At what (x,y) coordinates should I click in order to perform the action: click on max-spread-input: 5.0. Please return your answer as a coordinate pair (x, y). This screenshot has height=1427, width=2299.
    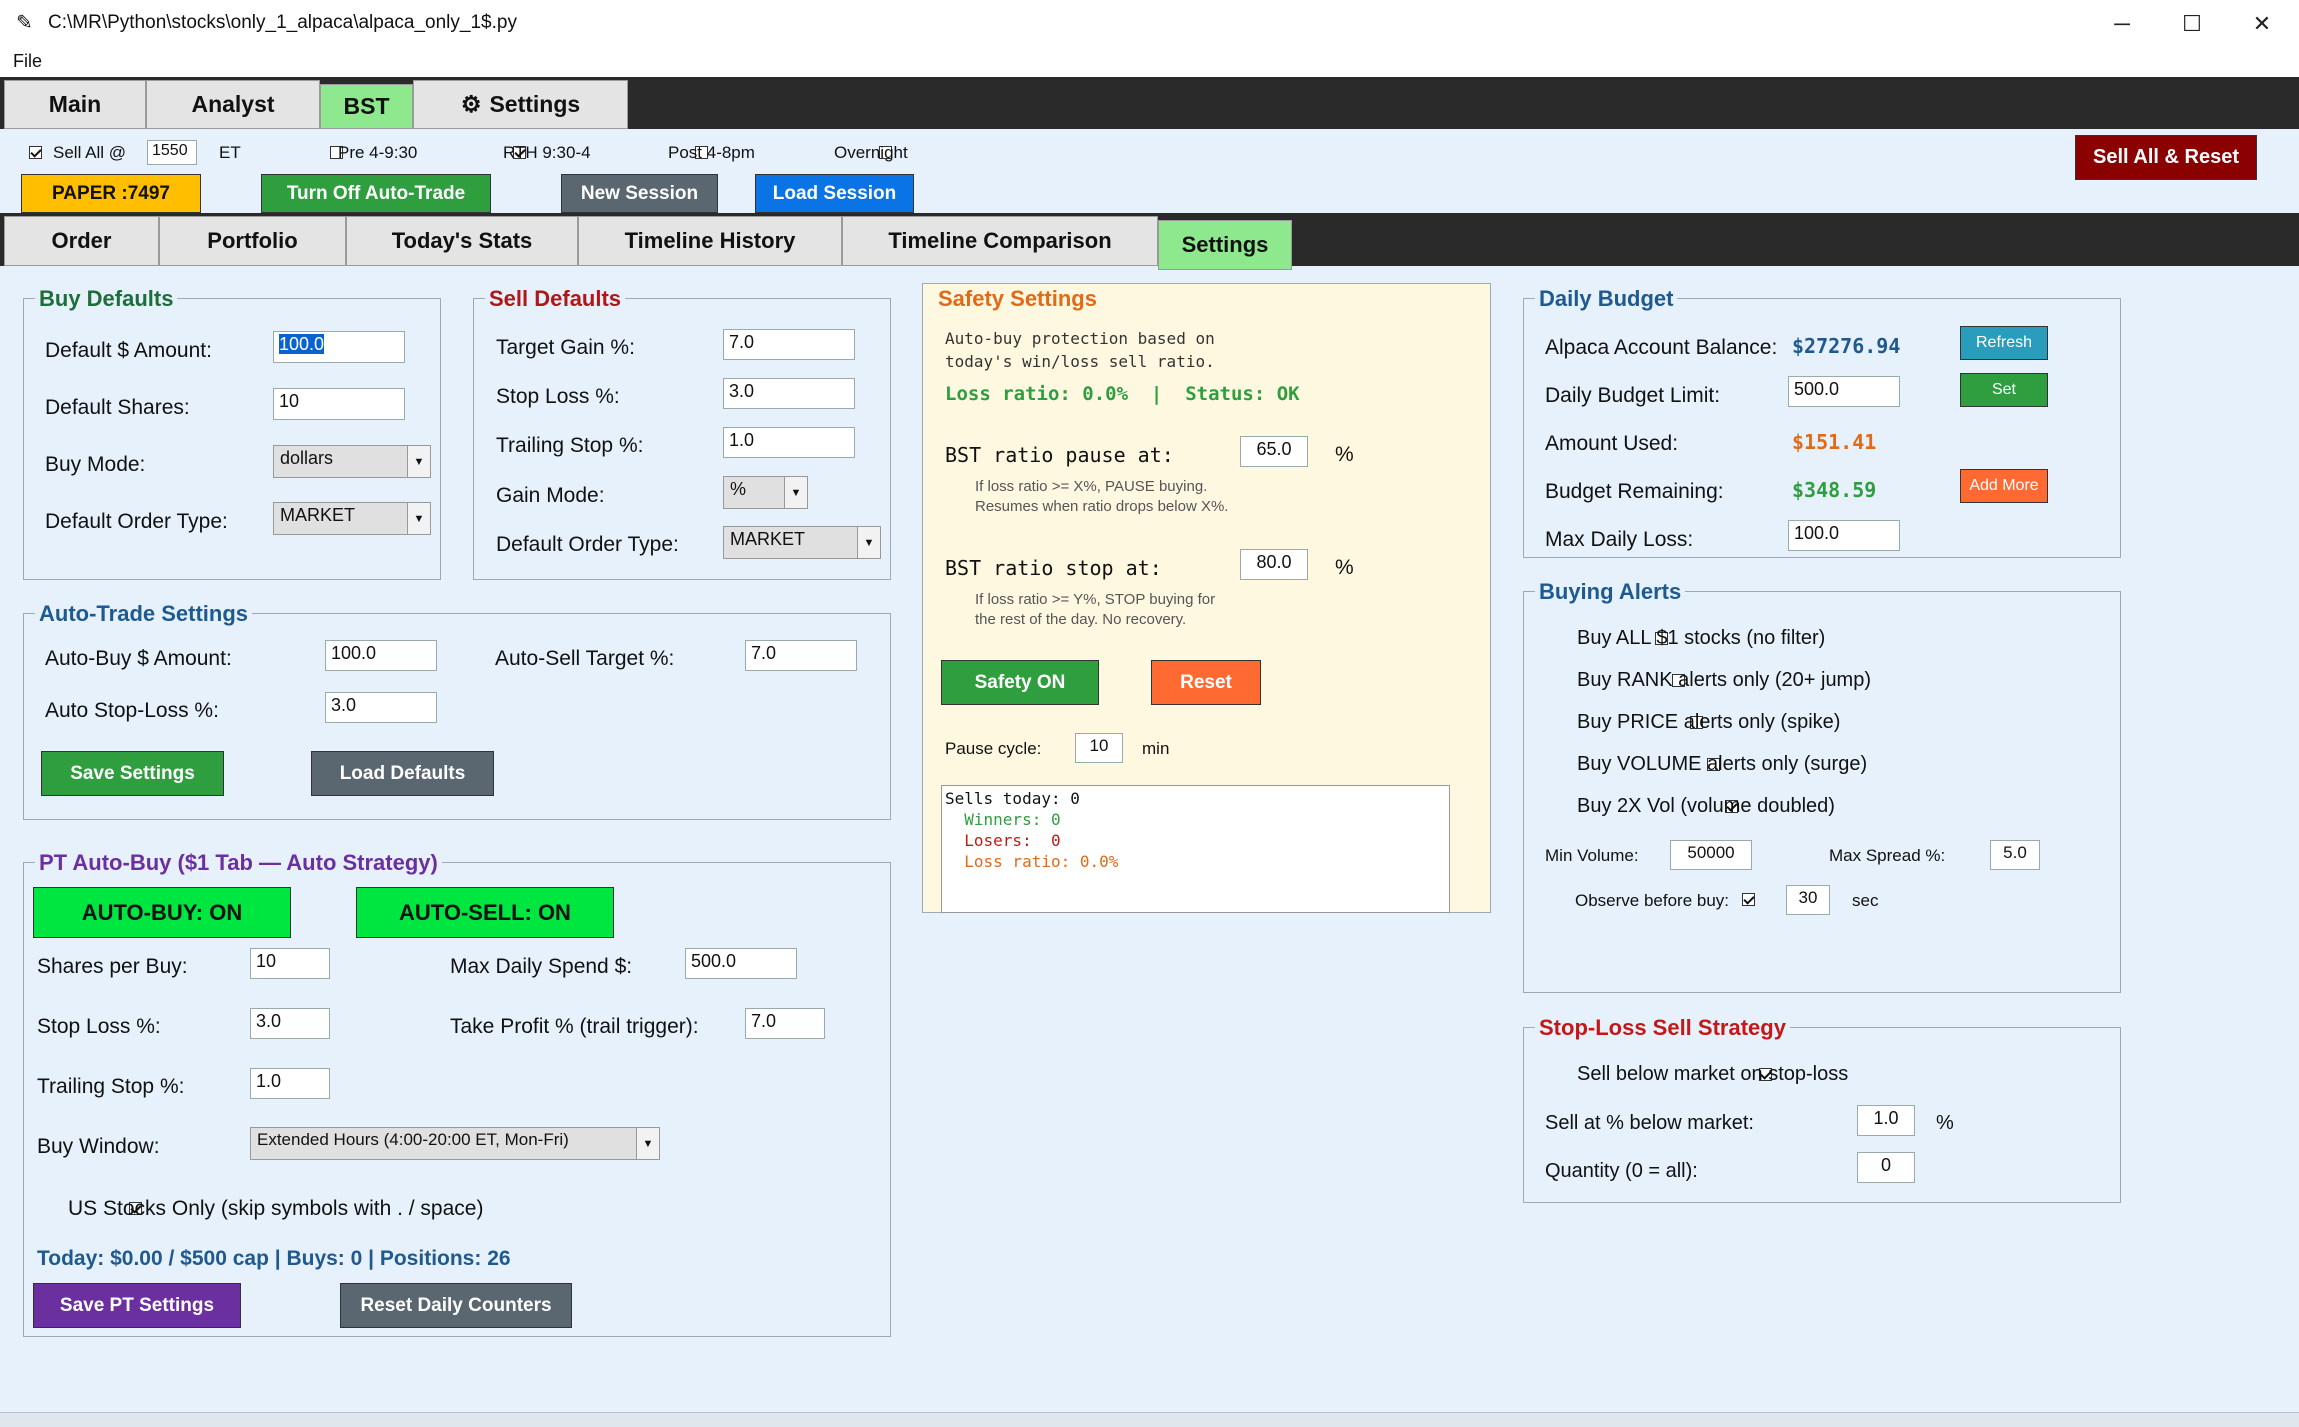
    Looking at the image, I should click on (2015, 855).